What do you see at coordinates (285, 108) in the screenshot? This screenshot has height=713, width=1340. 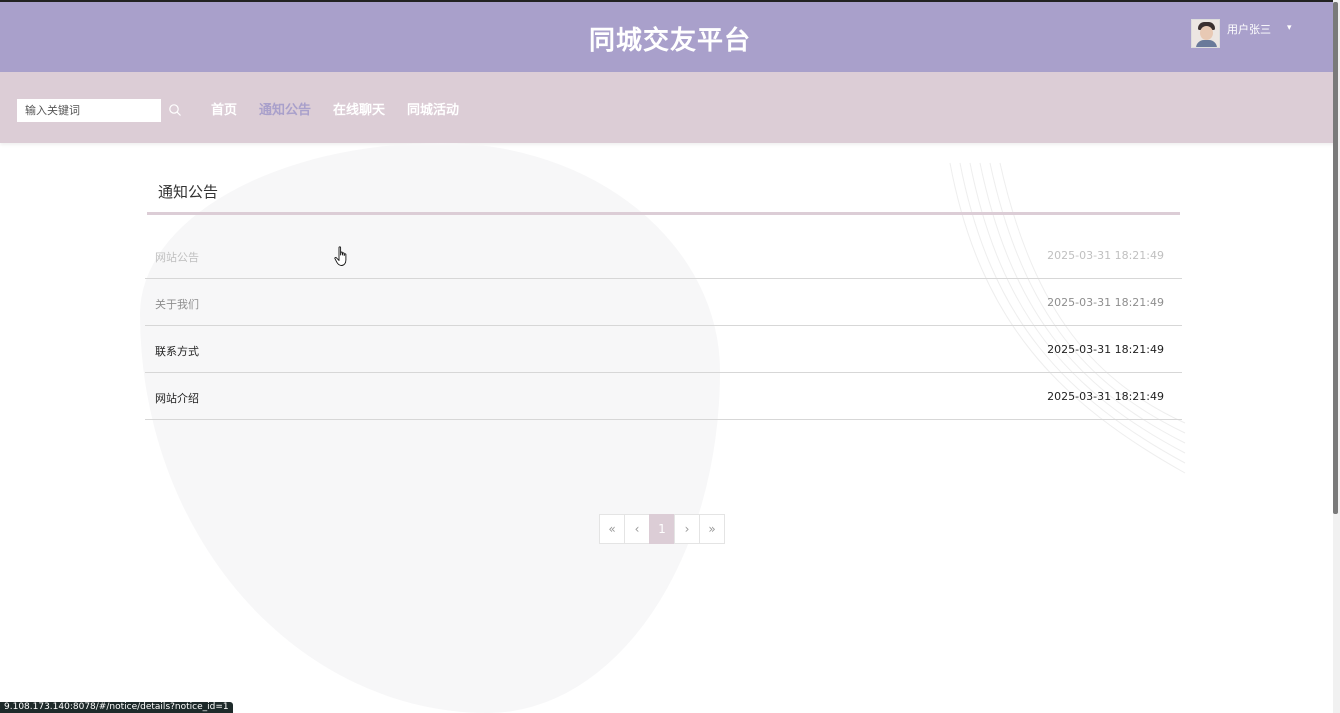 I see `nav-notices: 通知公告` at bounding box center [285, 108].